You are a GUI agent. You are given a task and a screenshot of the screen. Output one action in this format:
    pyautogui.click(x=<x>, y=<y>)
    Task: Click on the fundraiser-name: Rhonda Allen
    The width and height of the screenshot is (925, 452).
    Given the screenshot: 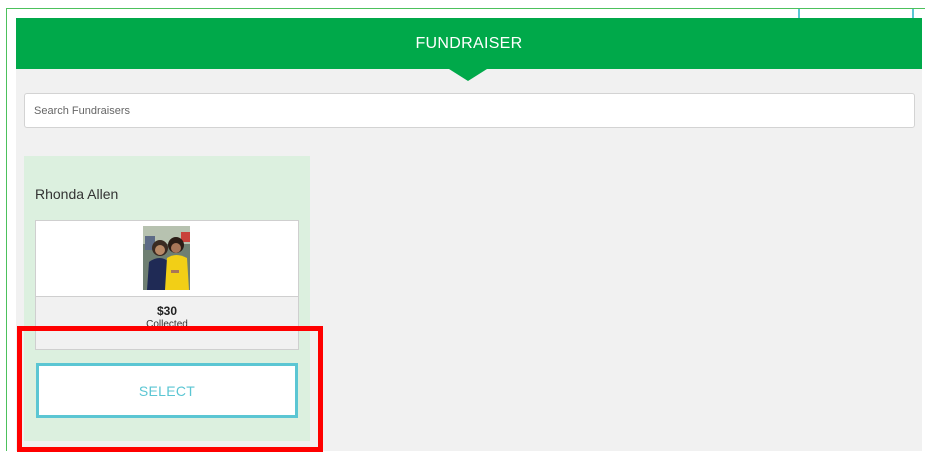 What is the action you would take?
    pyautogui.click(x=77, y=194)
    